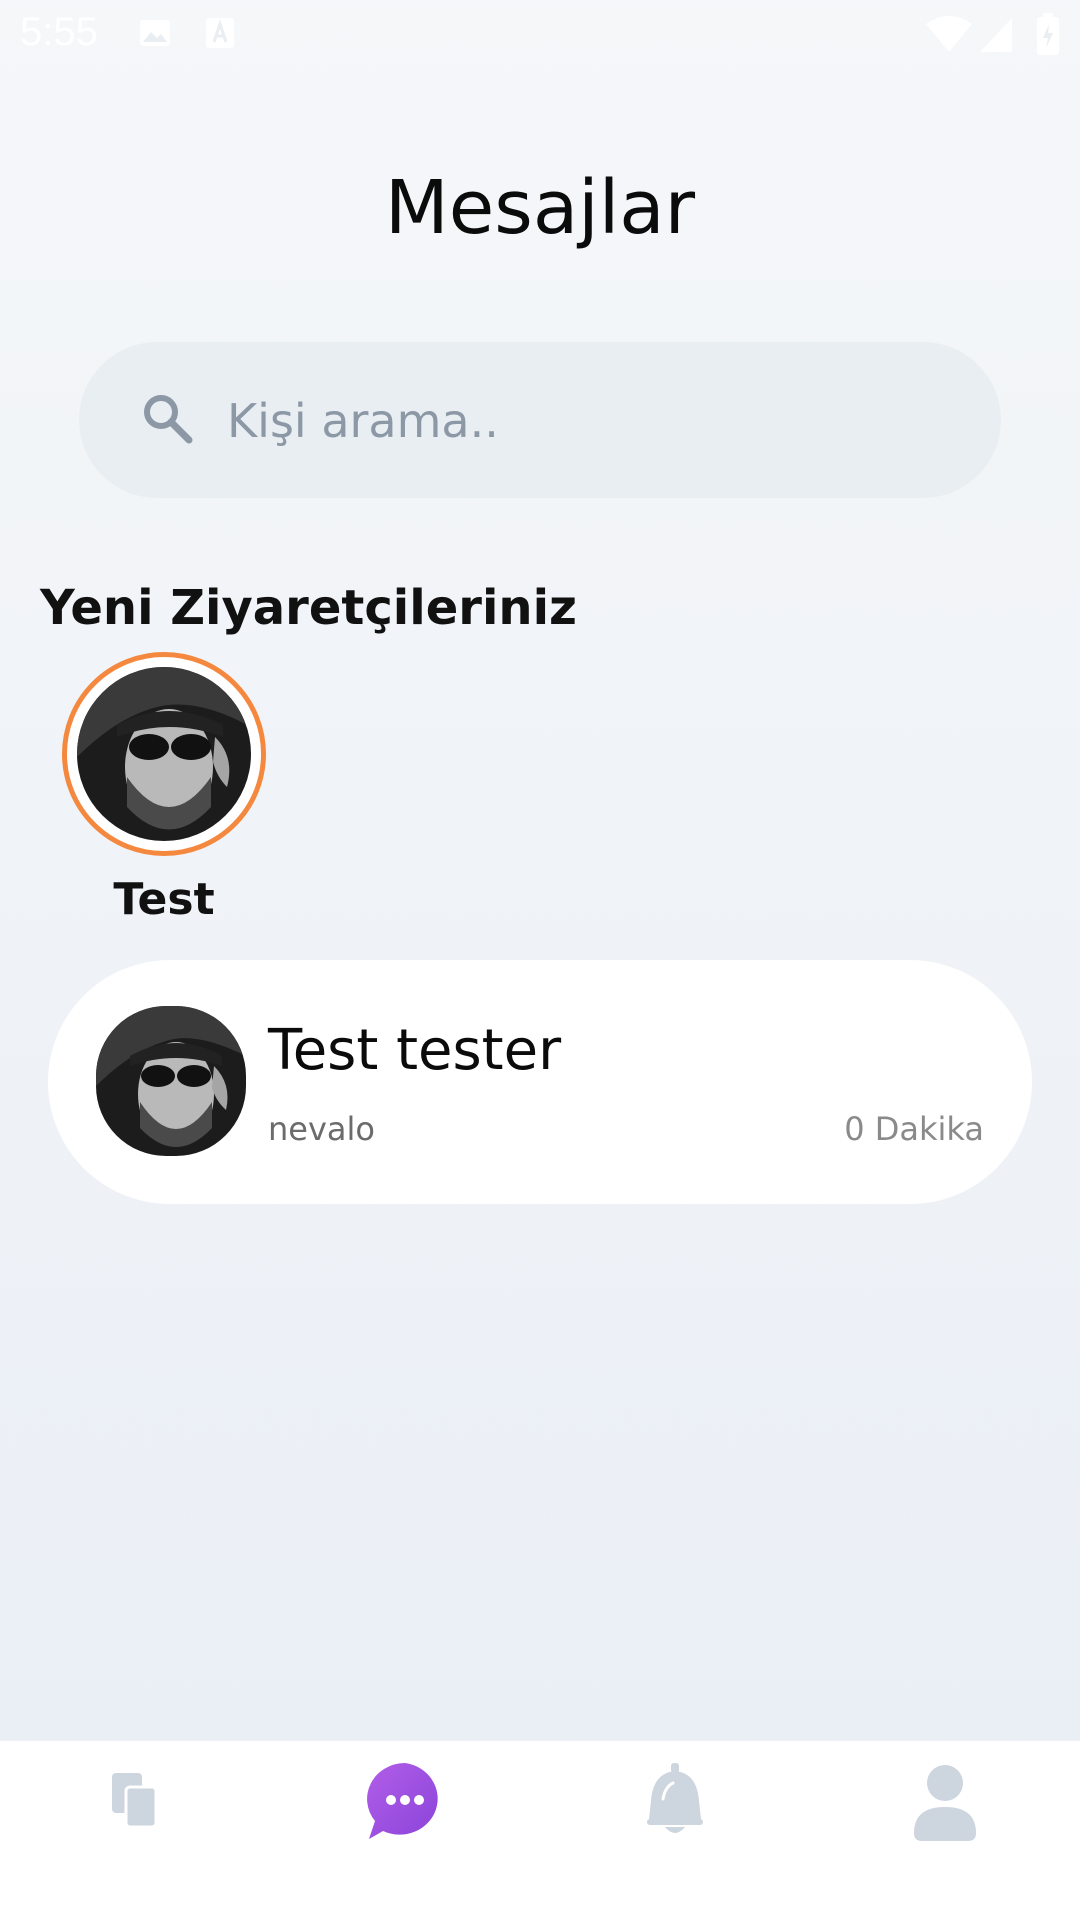 This screenshot has width=1080, height=1921. I want to click on nav-profile, so click(945, 1831).